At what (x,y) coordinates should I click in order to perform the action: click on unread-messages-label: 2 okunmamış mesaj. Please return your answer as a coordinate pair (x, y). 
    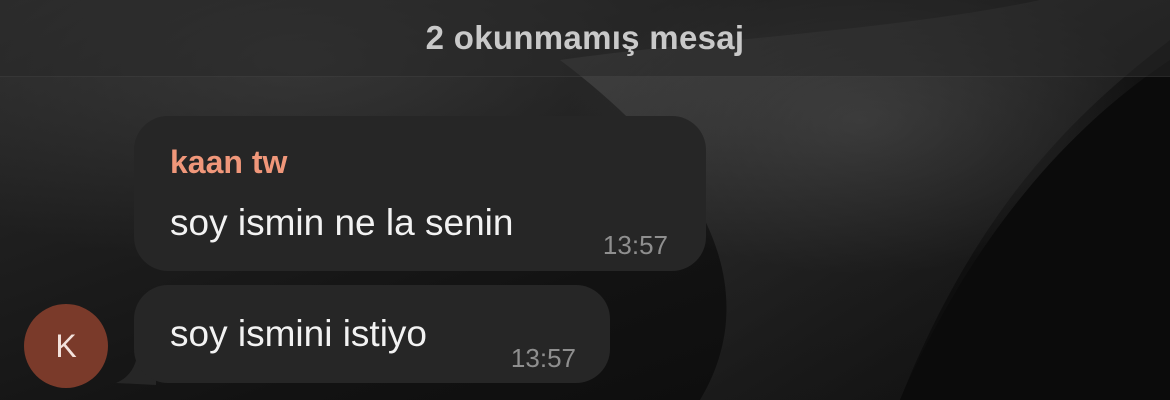
    Looking at the image, I should click on (585, 37).